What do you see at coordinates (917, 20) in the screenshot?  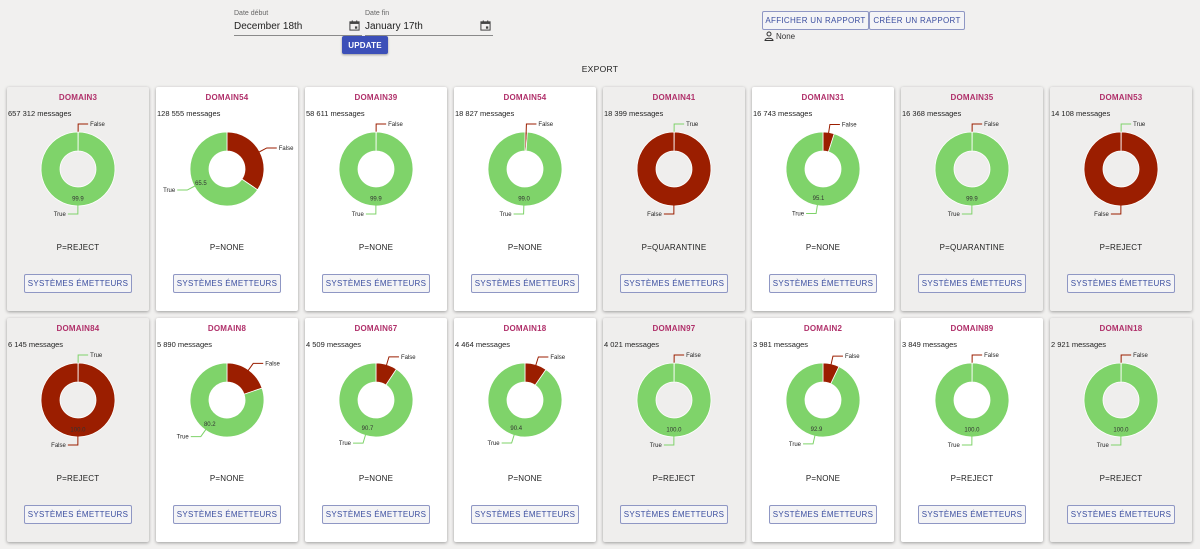 I see `create-report-button: CRÉER UN RAPPORT` at bounding box center [917, 20].